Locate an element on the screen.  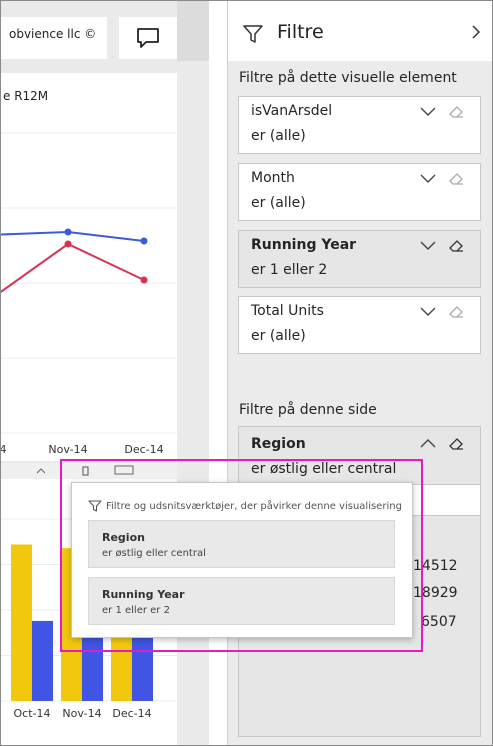
tooltip-item-region: Region er østlig eller central is located at coordinates (241, 544).